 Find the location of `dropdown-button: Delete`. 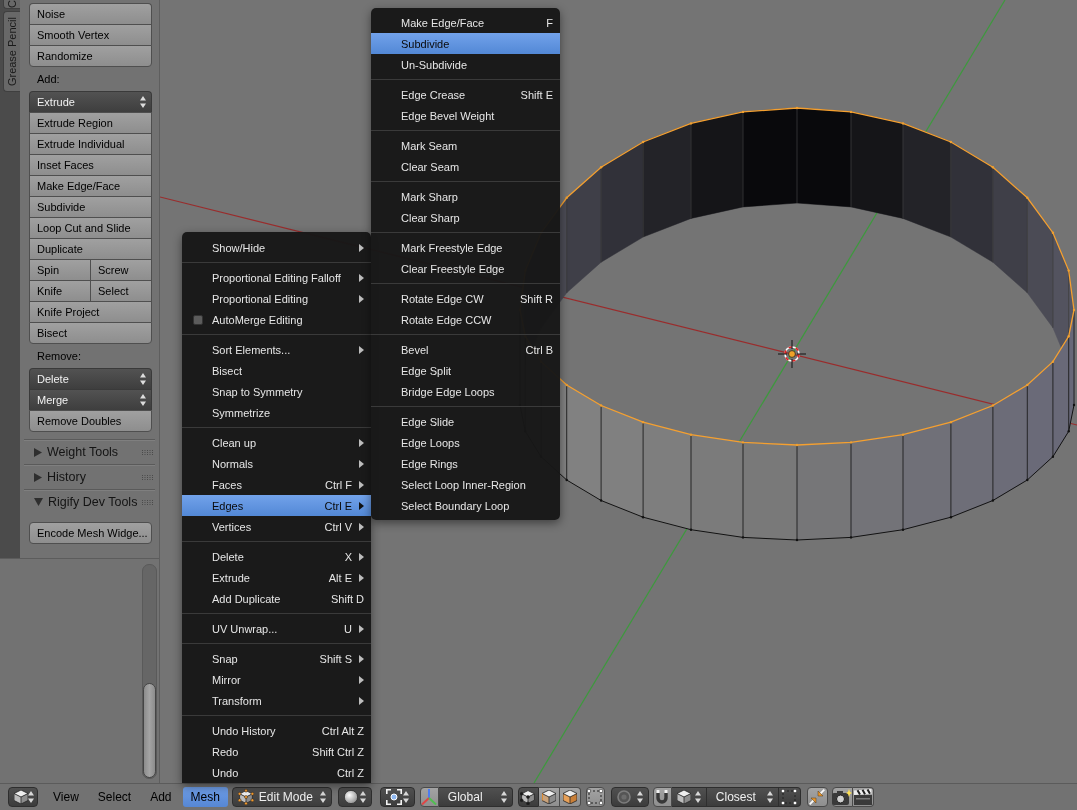

dropdown-button: Delete is located at coordinates (90, 378).